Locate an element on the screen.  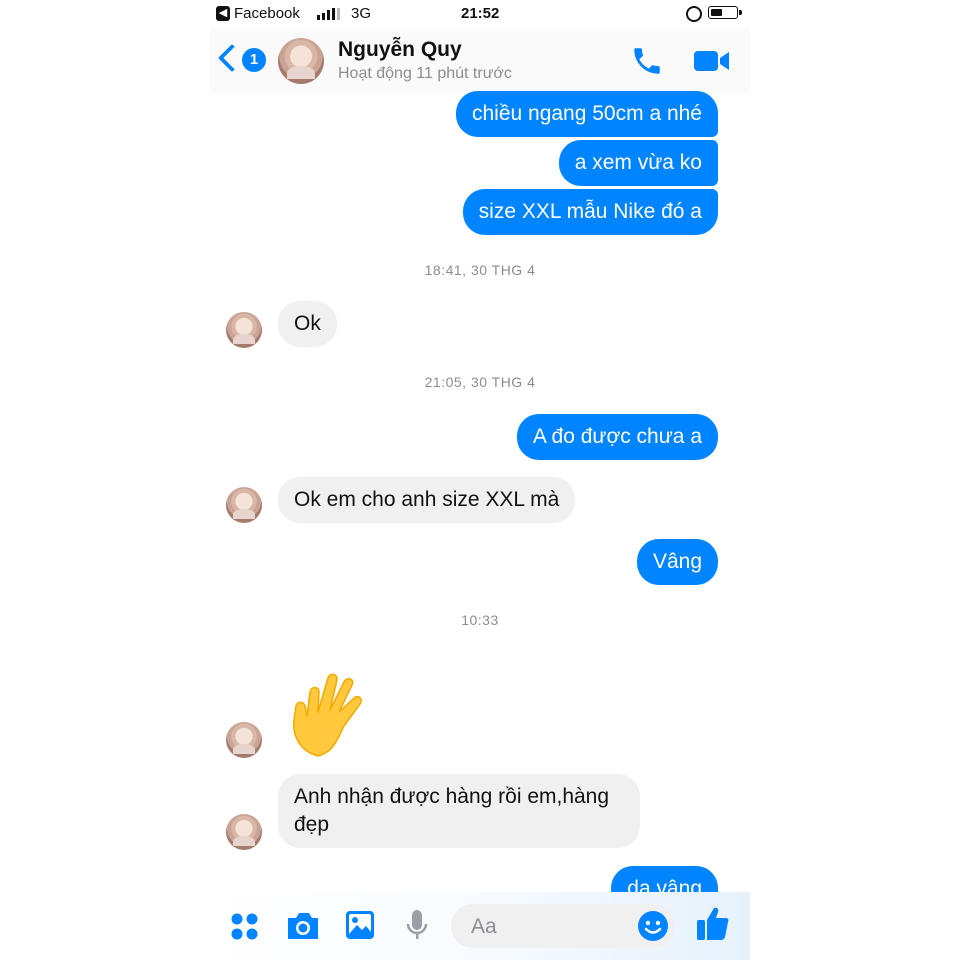
message-bubble-outgoing: chiều ngang 50cm a nhé is located at coordinates (586, 114).